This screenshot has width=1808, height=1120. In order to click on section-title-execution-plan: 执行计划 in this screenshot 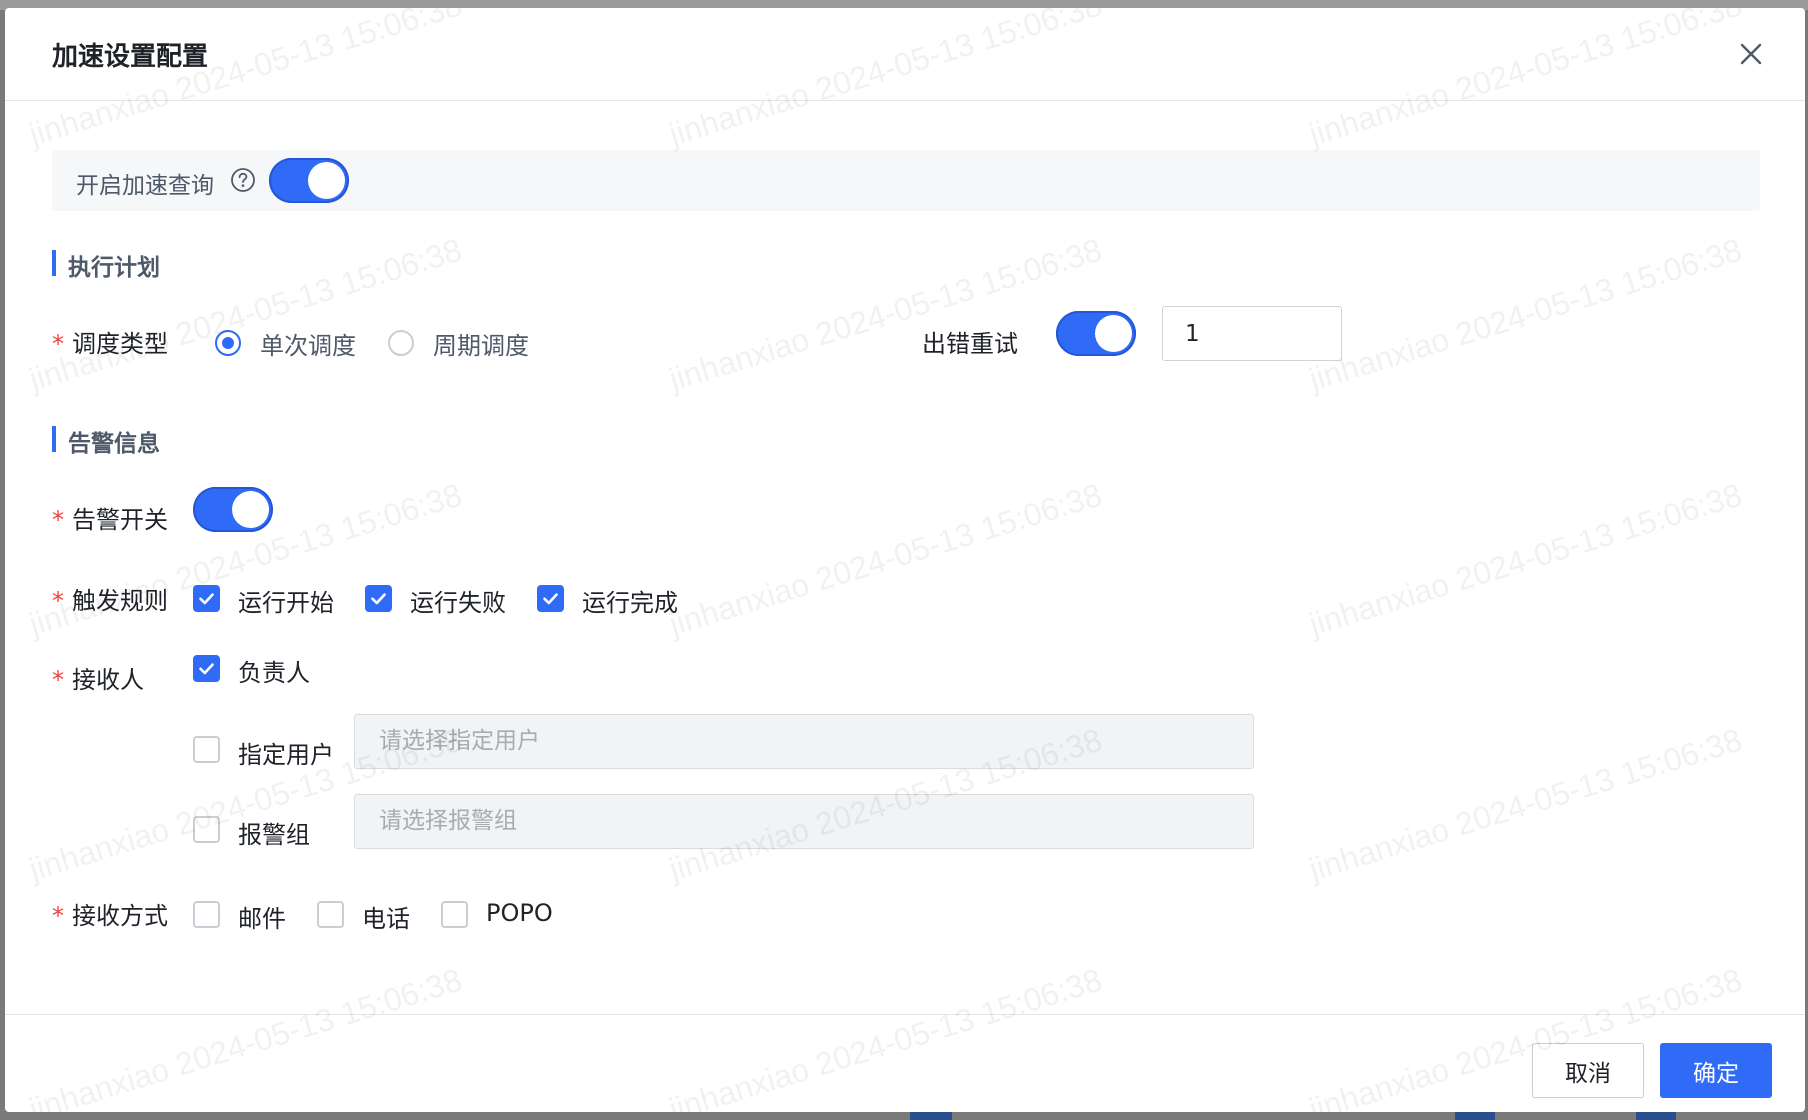, I will do `click(106, 265)`.